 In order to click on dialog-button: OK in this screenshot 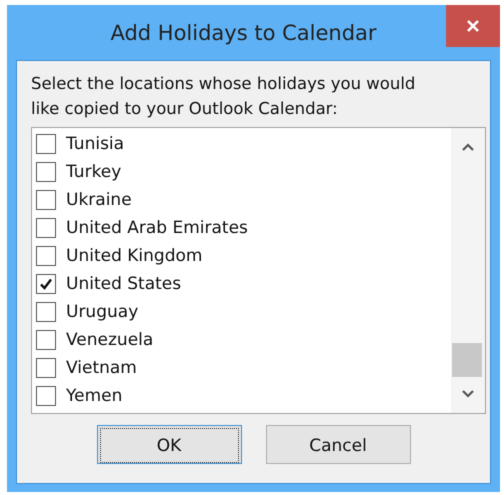, I will do `click(169, 444)`.